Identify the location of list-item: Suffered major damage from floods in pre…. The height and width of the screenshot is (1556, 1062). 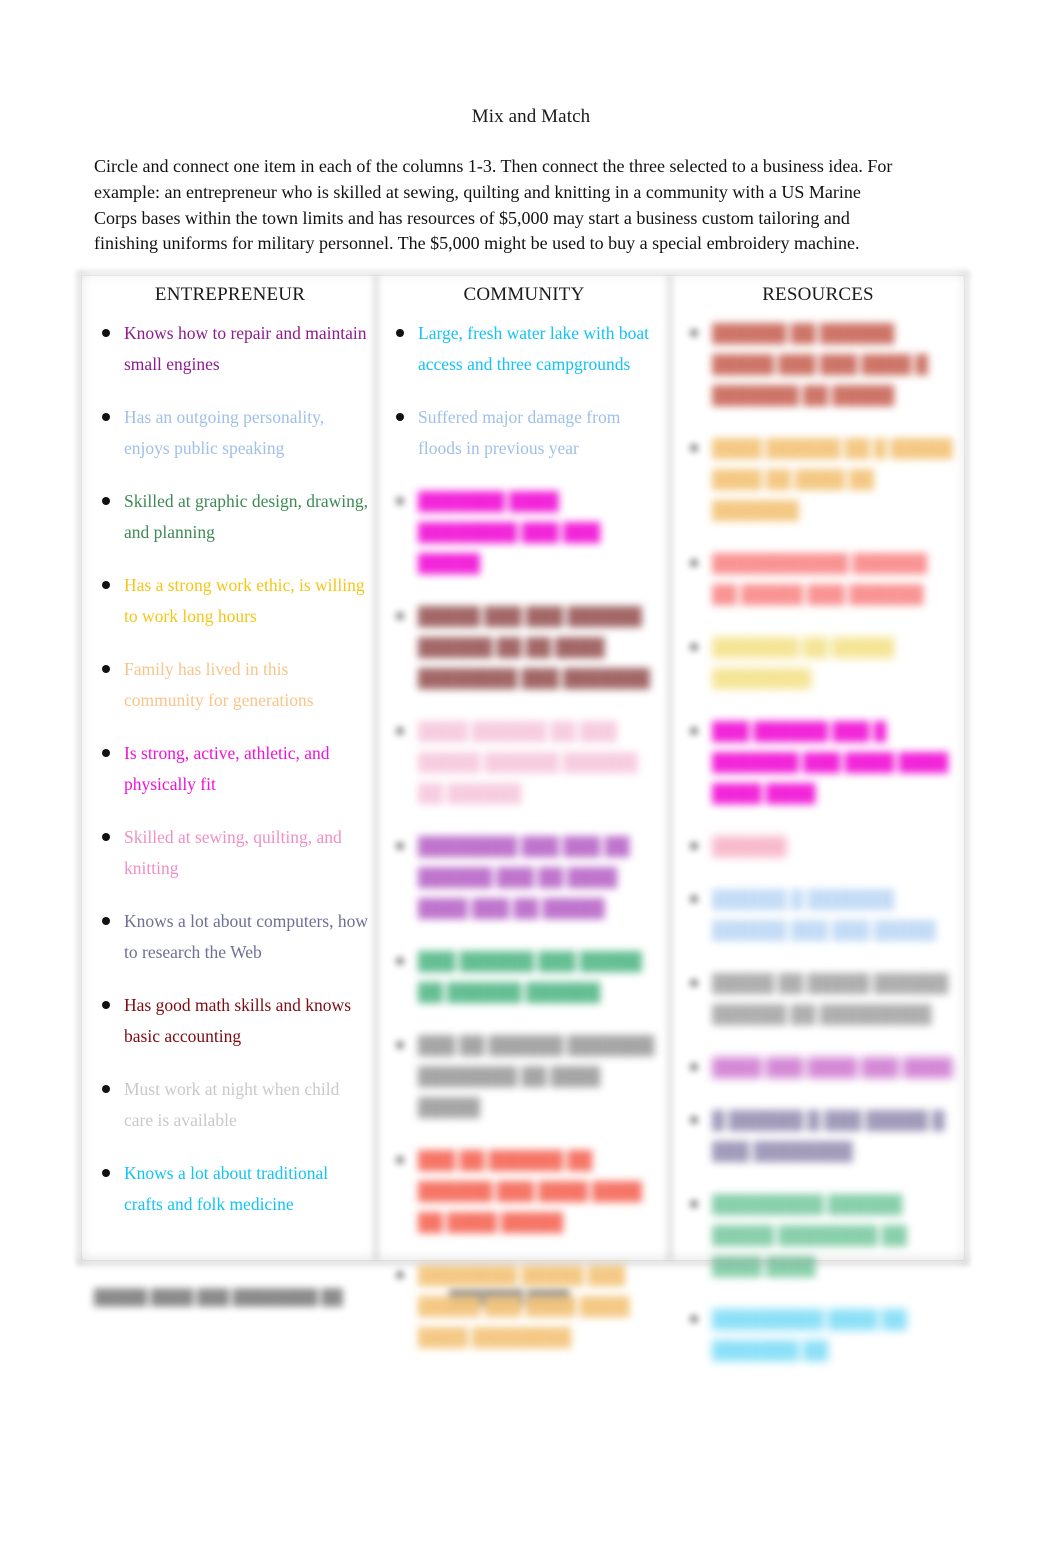
(524, 433).